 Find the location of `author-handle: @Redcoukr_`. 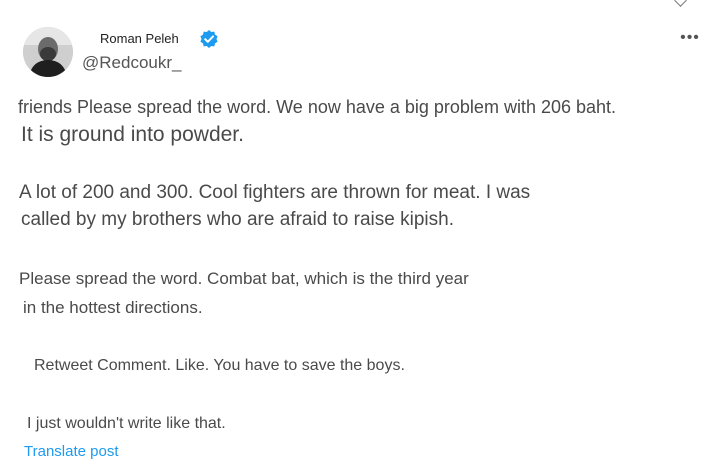

author-handle: @Redcoukr_ is located at coordinates (131, 63).